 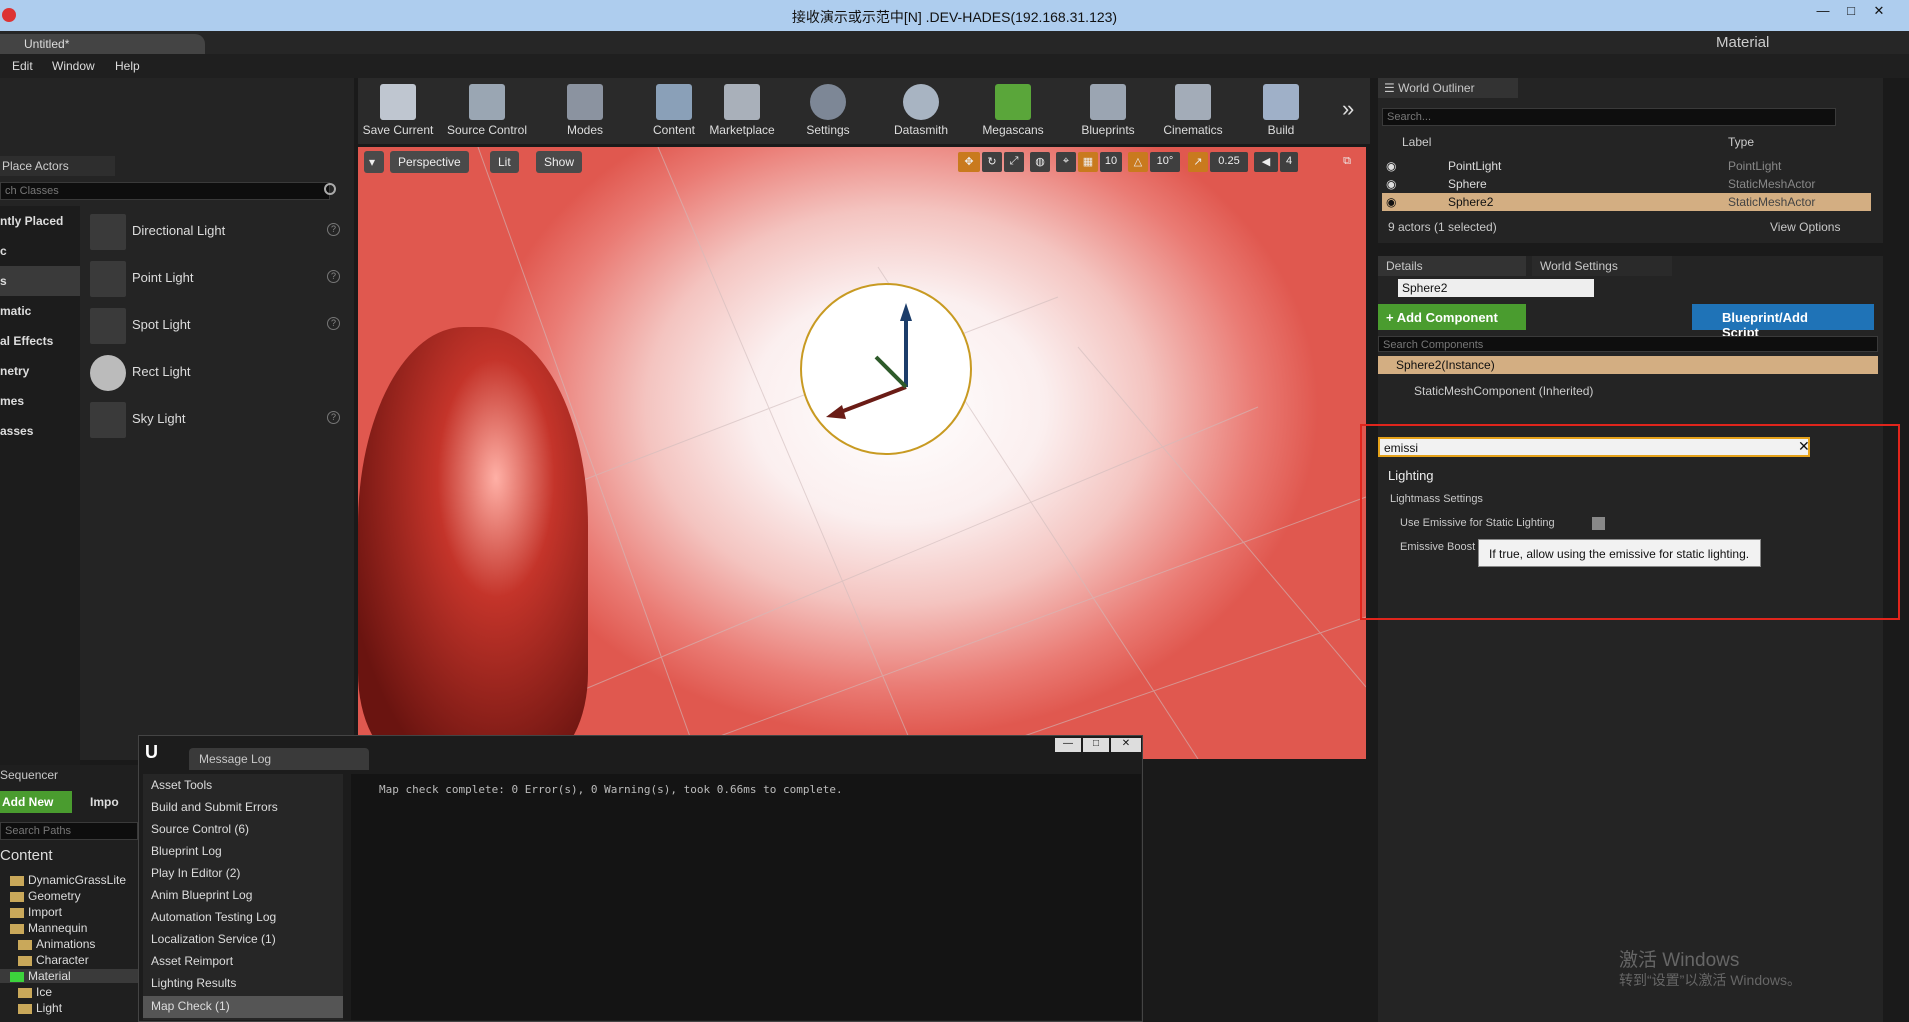 I want to click on import-button: Impo, so click(x=104, y=802).